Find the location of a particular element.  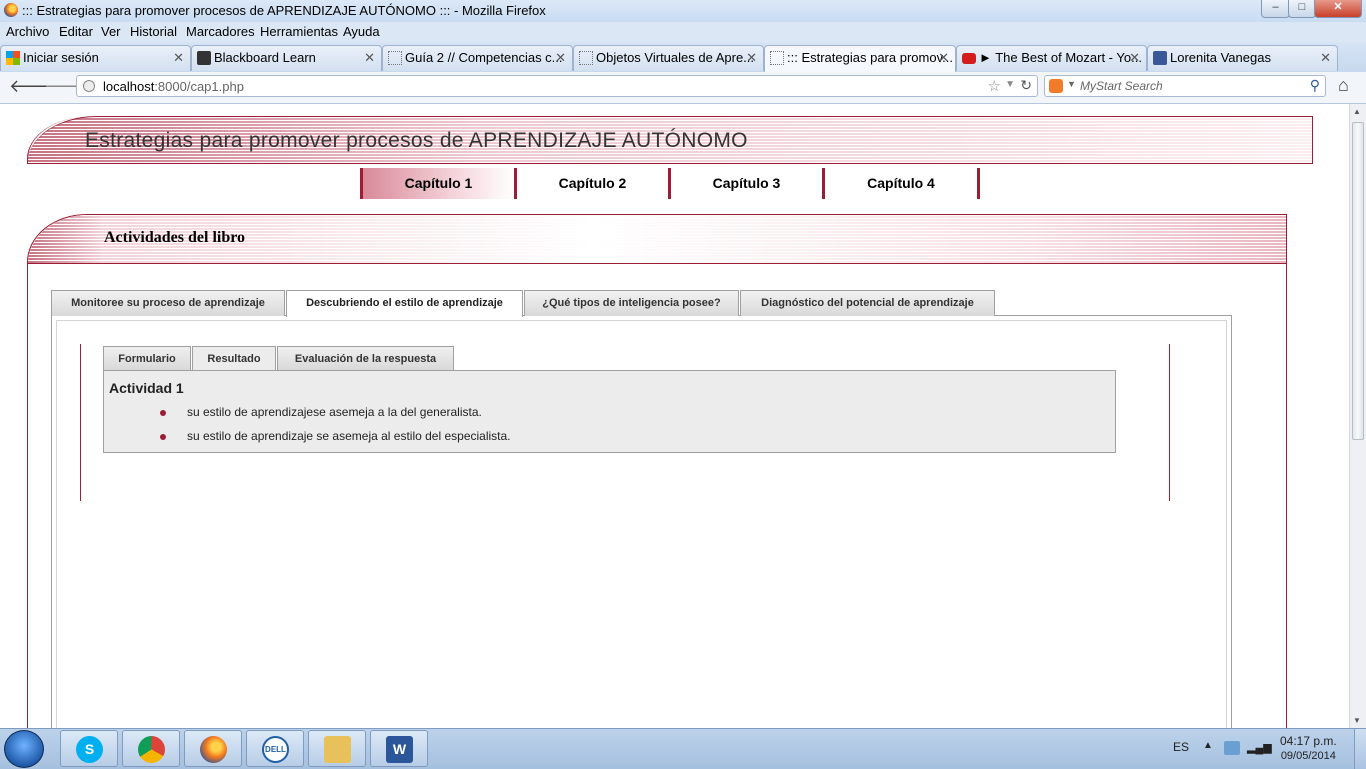

chrome-icon is located at coordinates (151, 749).